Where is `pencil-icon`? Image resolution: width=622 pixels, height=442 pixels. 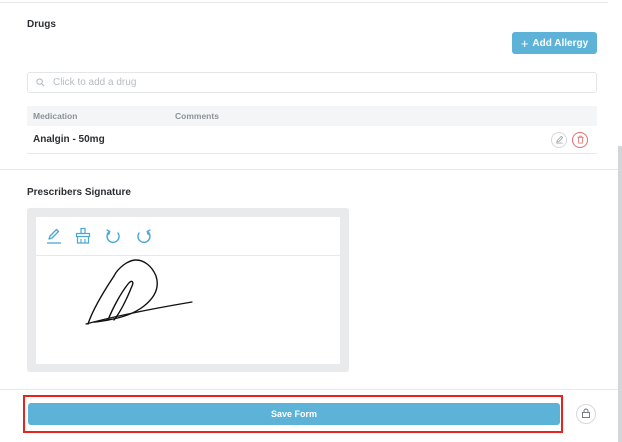 pencil-icon is located at coordinates (559, 140).